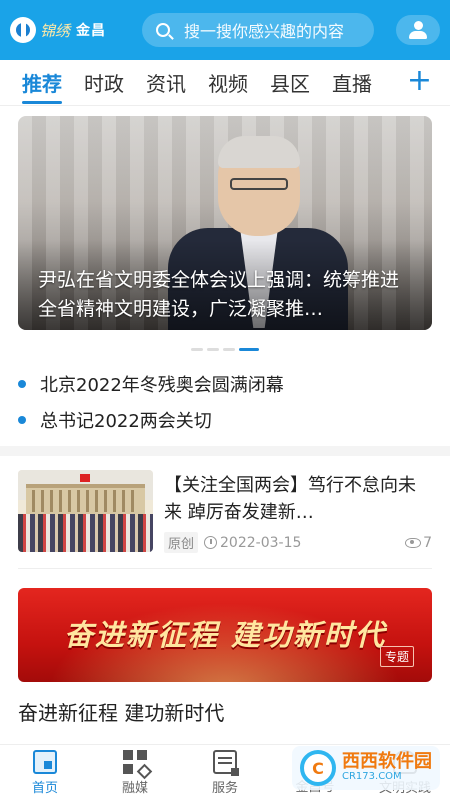 This screenshot has height=800, width=450. I want to click on news-thumbnail, so click(85, 511).